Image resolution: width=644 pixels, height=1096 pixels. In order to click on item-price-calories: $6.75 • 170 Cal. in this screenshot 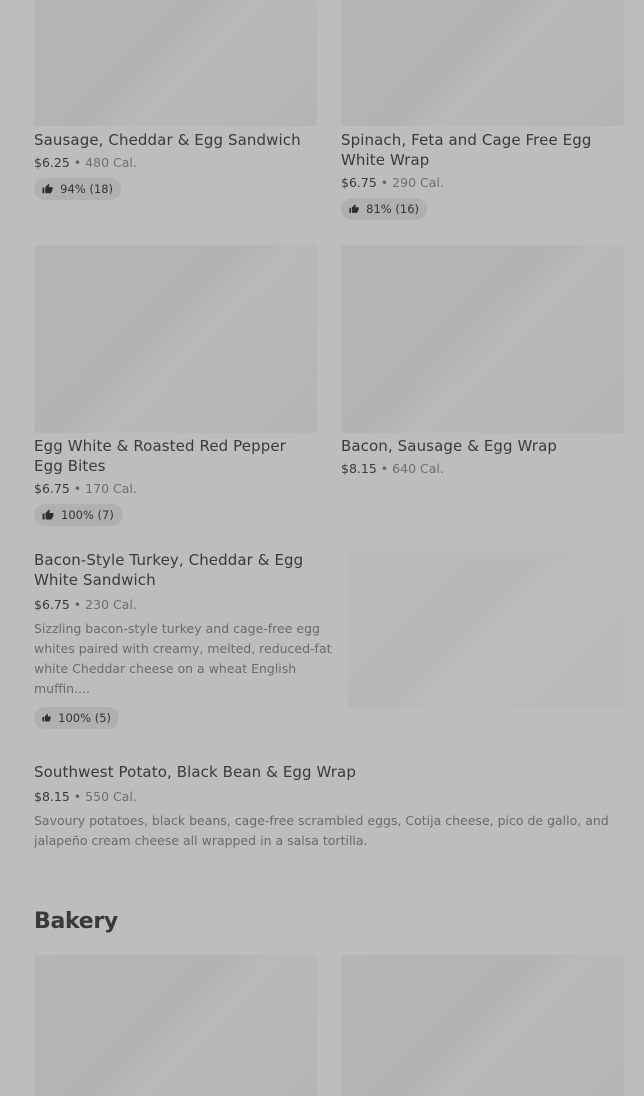, I will do `click(85, 489)`.